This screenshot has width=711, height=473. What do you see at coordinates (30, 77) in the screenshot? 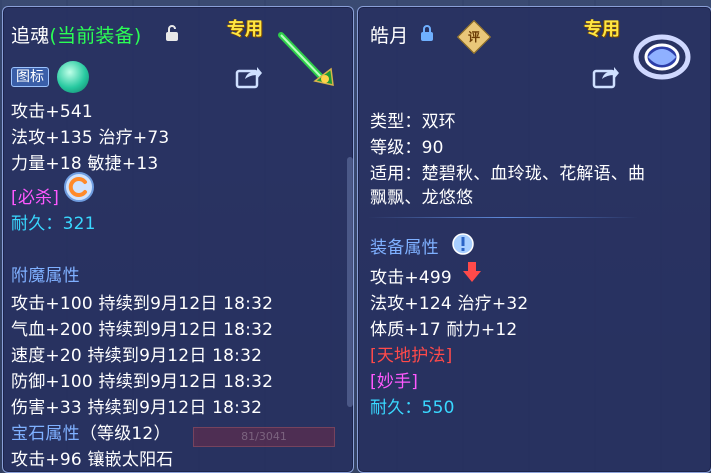
I see `icon-tag-button: 图标` at bounding box center [30, 77].